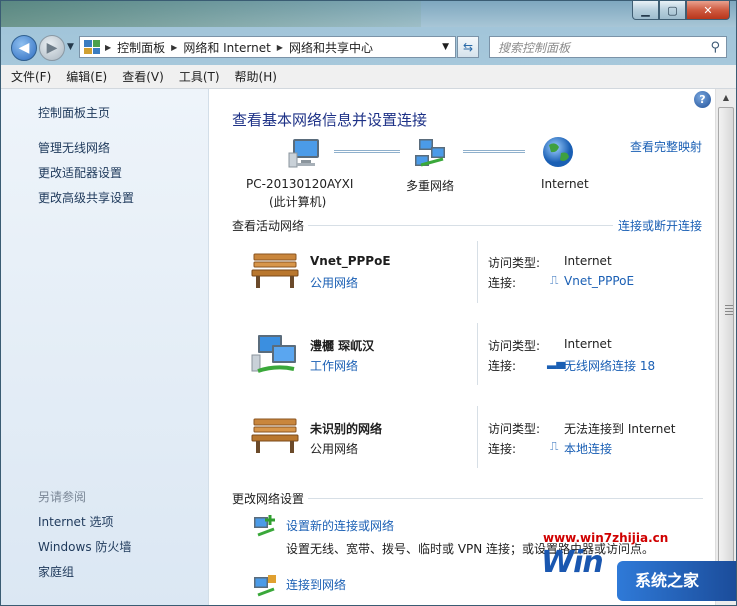 This screenshot has height=606, width=737. Describe the element at coordinates (75, 521) in the screenshot. I see `sidebar-link-internet-options: Internet 选项` at that location.